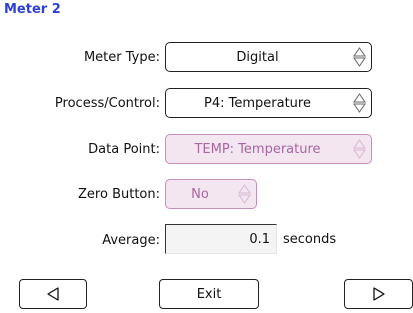 The image size is (413, 313). I want to click on page-title: Meter 2, so click(32, 9).